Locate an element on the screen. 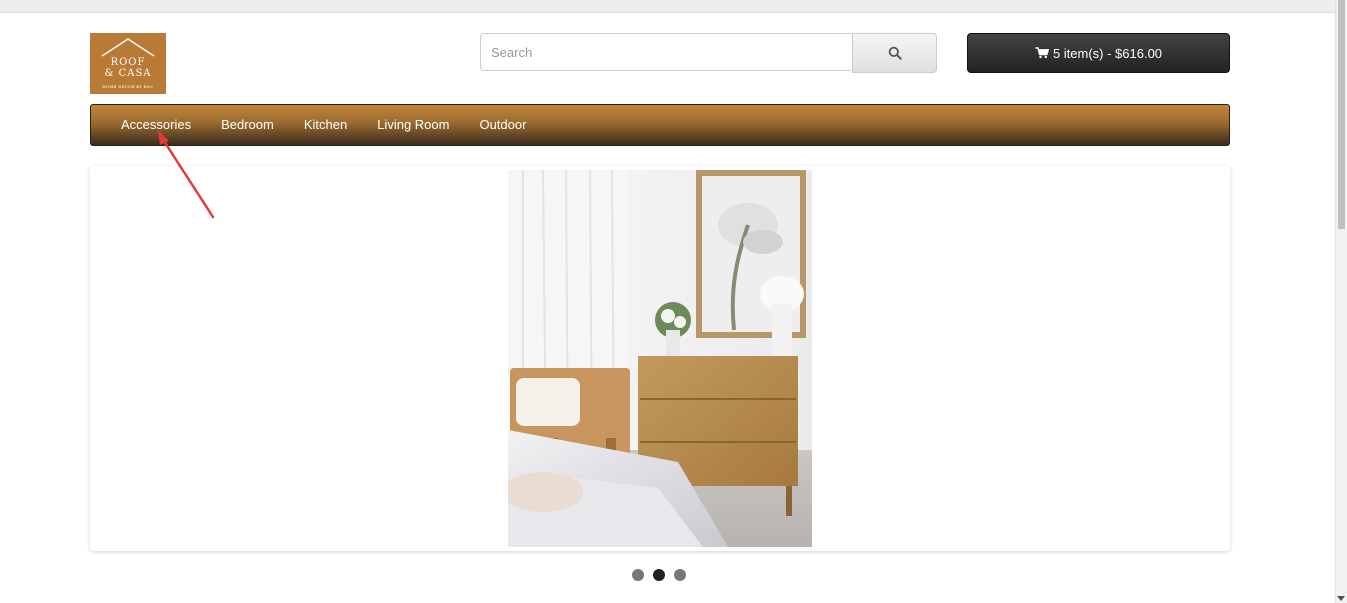  site-logo: ROOF & CASA HOME DECOR BY R&C is located at coordinates (128, 63).